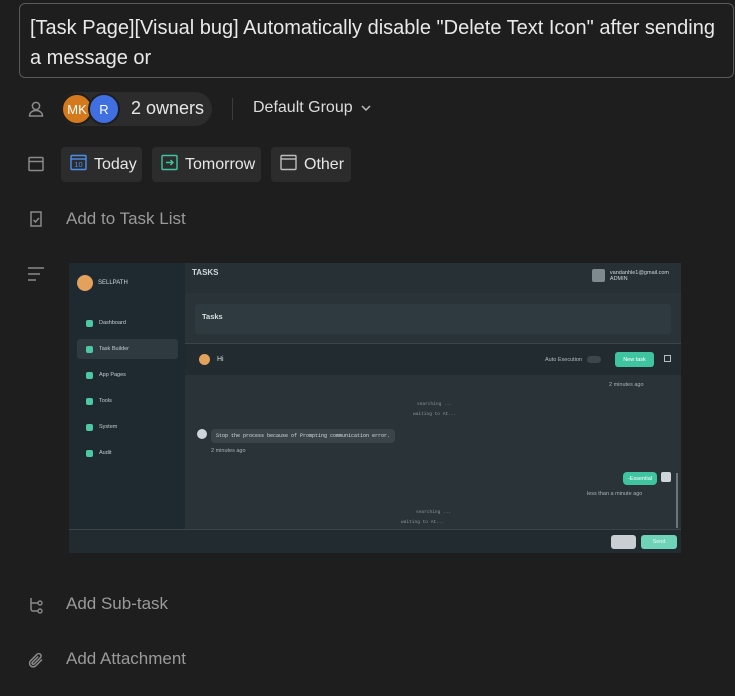 This screenshot has width=735, height=696. I want to click on embedded-nav-item: Audit, so click(127, 453).